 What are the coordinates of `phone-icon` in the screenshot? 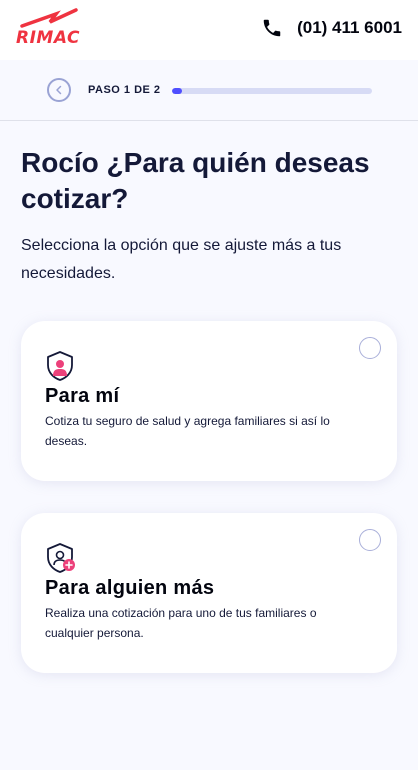 It's located at (272, 28).